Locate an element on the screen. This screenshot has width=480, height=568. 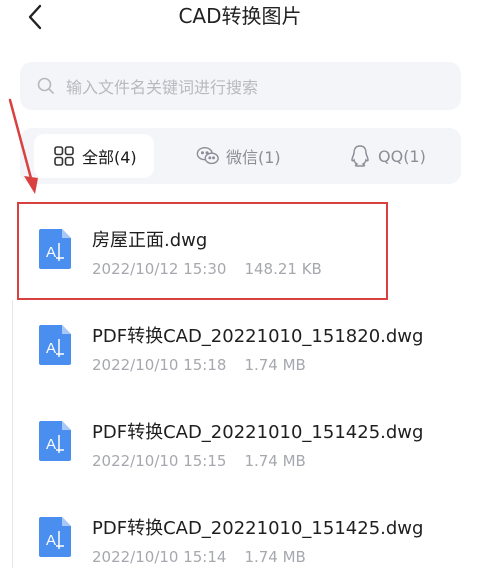
tab-wechat-label: 微信(1) is located at coordinates (253, 157).